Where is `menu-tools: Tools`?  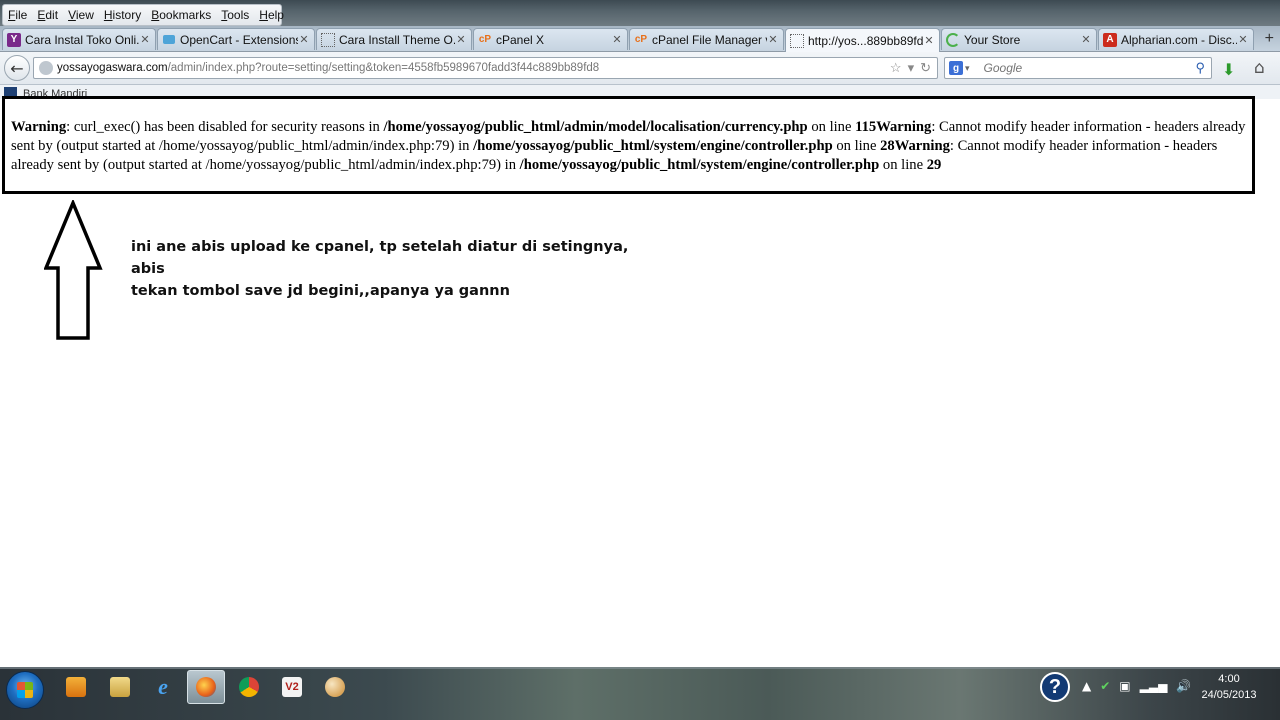 menu-tools: Tools is located at coordinates (235, 15).